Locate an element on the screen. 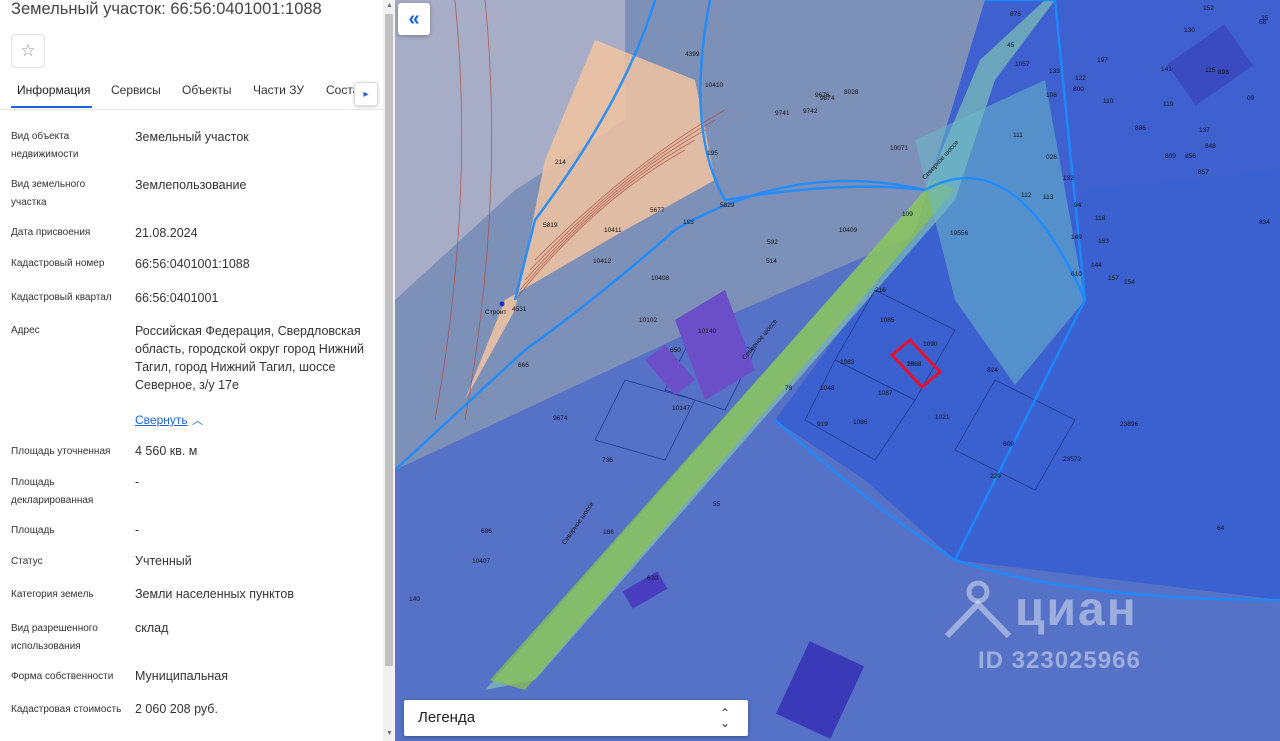  property-label: Вид объекта недвижимости is located at coordinates (45, 145).